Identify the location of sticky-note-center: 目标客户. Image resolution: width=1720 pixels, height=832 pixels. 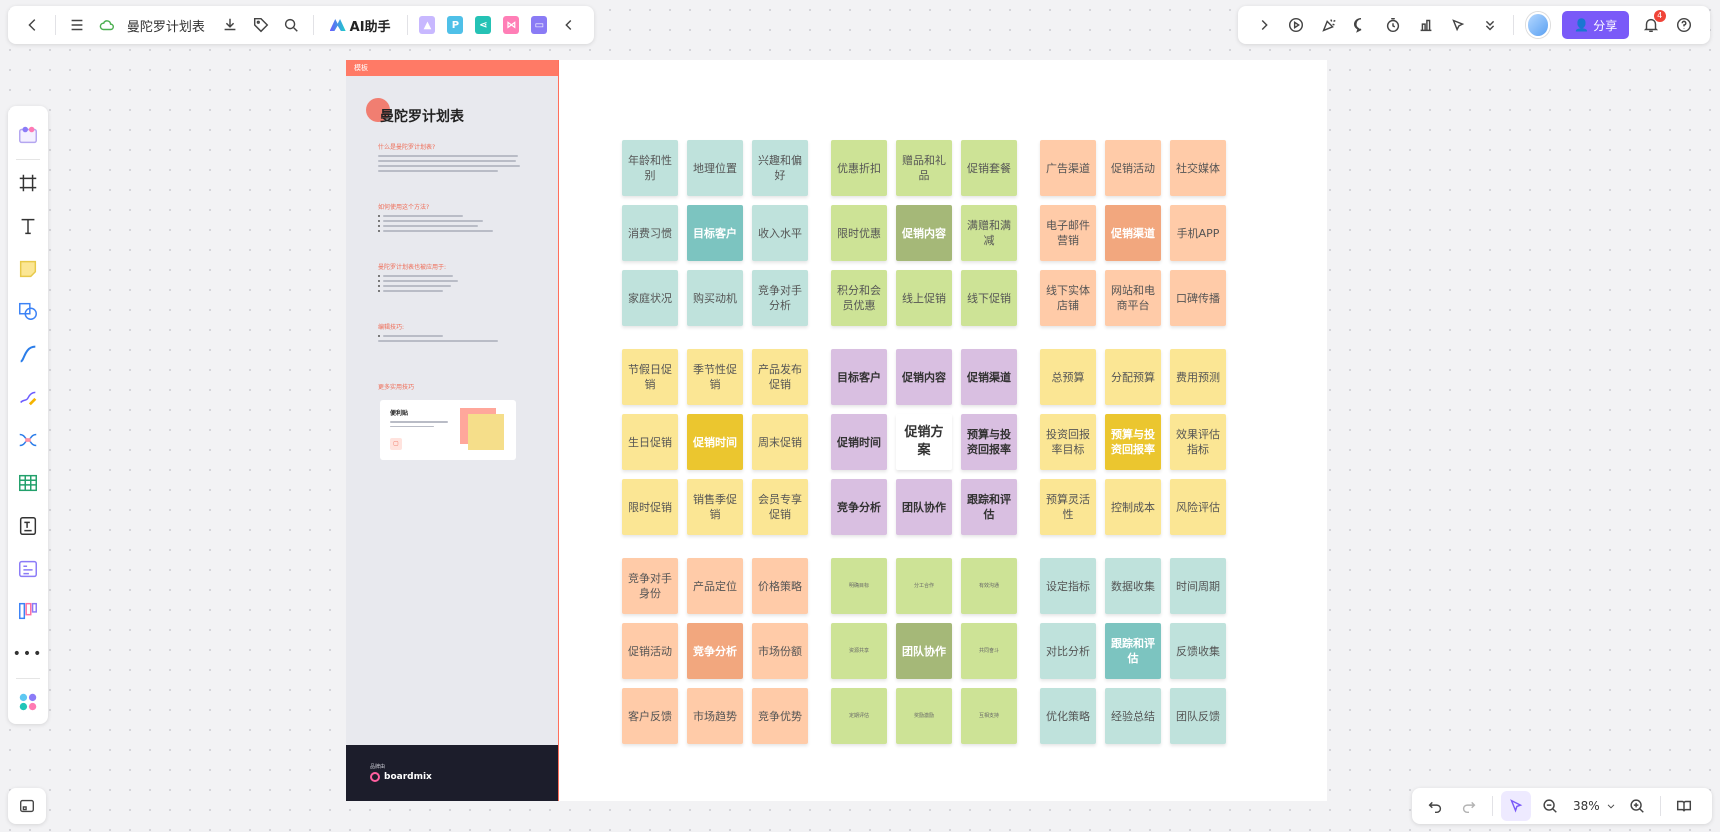
(715, 233).